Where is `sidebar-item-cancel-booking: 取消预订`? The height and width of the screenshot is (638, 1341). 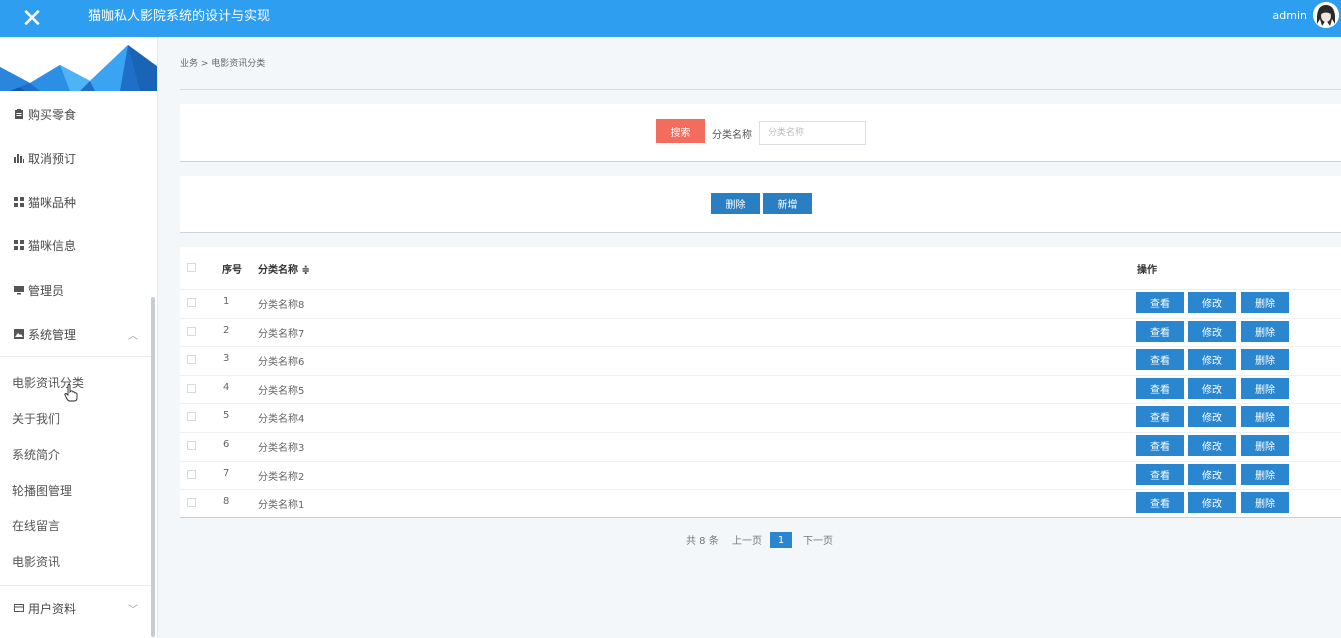 sidebar-item-cancel-booking: 取消预订 is located at coordinates (76, 158).